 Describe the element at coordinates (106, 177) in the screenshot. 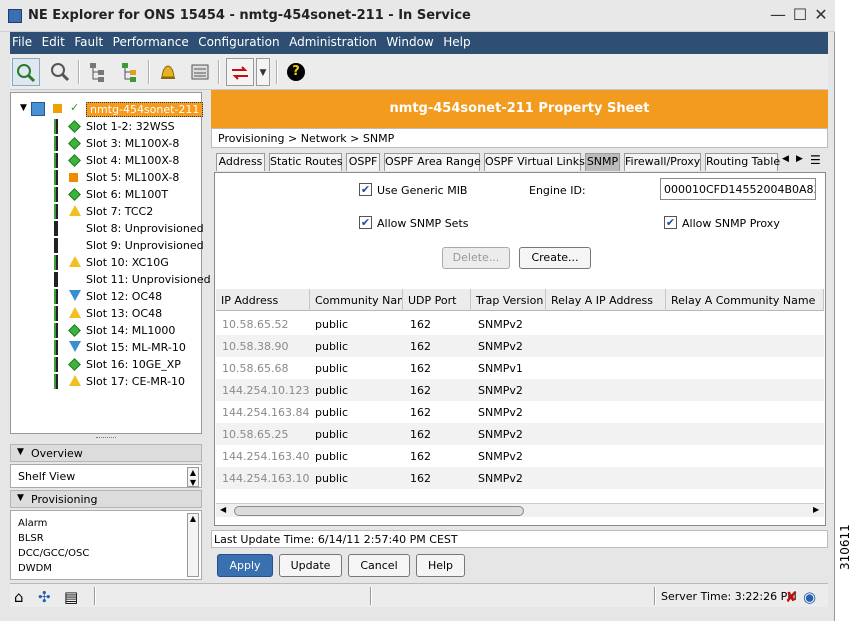

I see `tree-item: Slot 5: ML100X-8` at that location.